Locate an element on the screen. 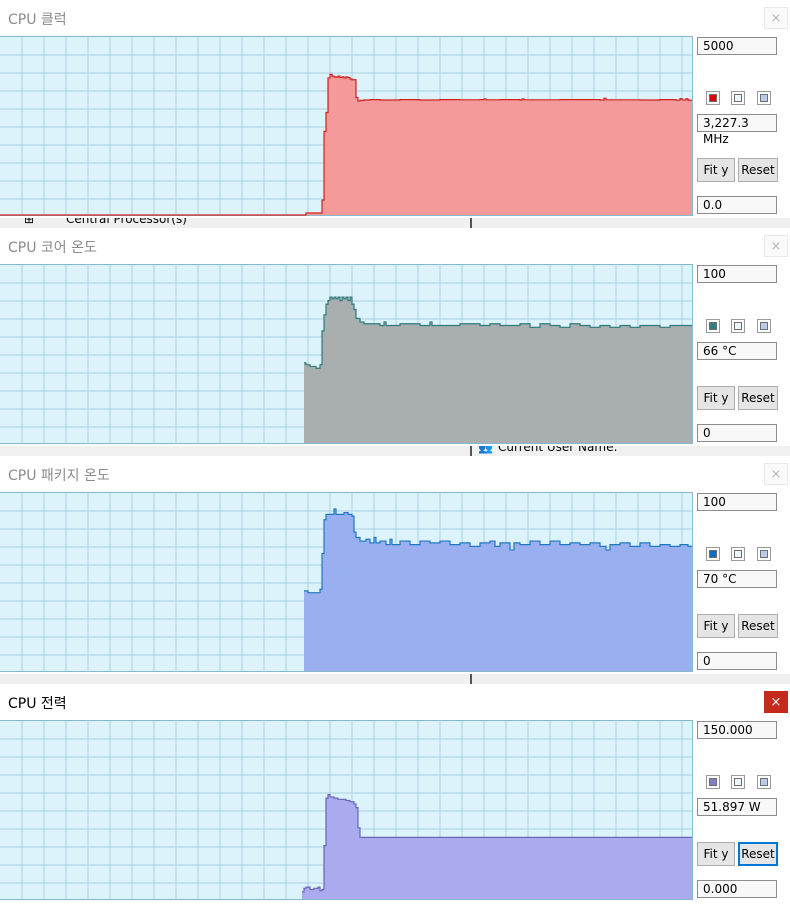 This screenshot has width=790, height=912. graph-side-panel: 100 66 °C Fit y Reset 0 is located at coordinates (742, 357).